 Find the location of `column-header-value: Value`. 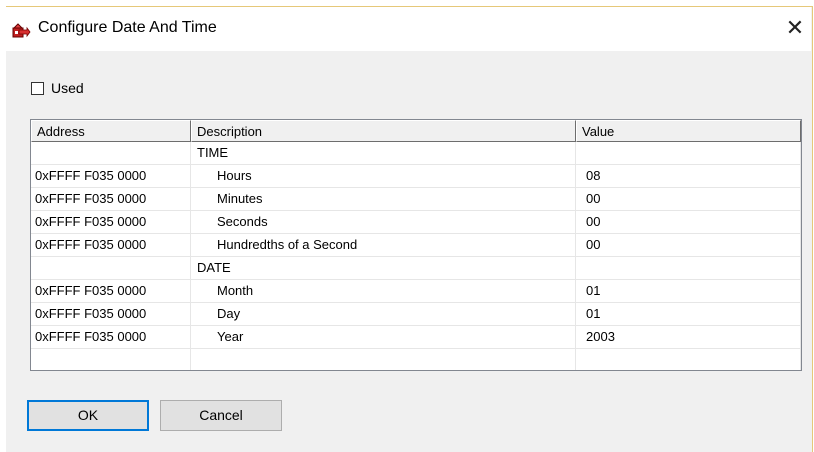

column-header-value: Value is located at coordinates (688, 131).